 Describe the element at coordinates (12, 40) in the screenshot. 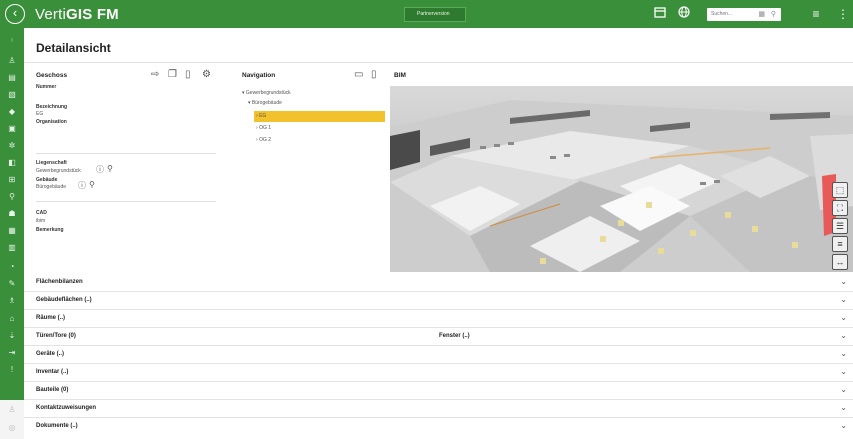

I see `collapse-icon: ›` at that location.